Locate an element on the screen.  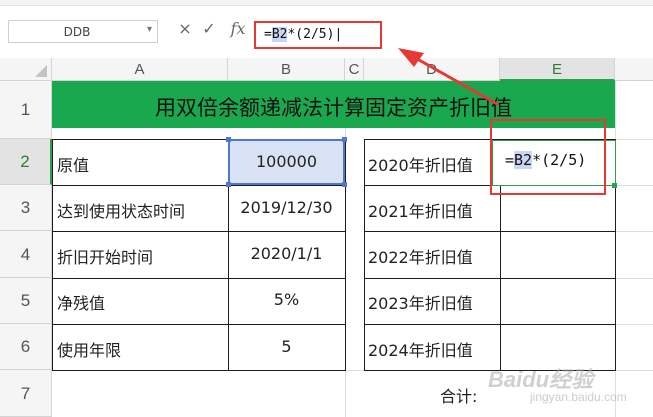
label-cell: 原值 is located at coordinates (73, 164).